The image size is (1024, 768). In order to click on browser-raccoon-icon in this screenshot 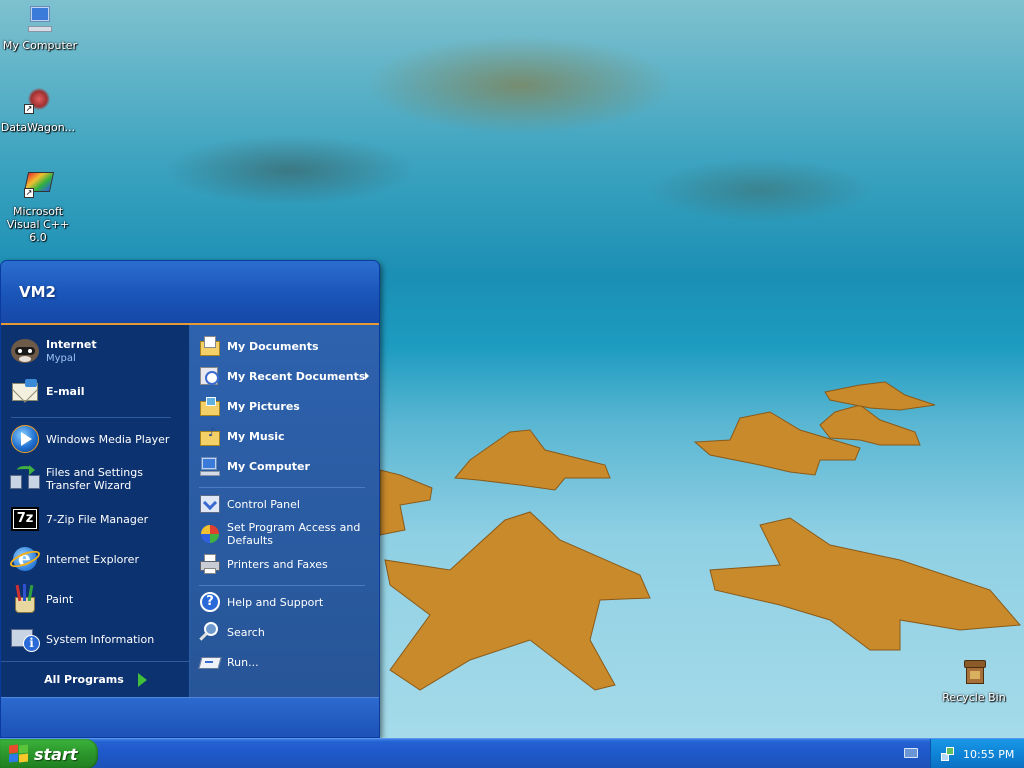, I will do `click(25, 351)`.